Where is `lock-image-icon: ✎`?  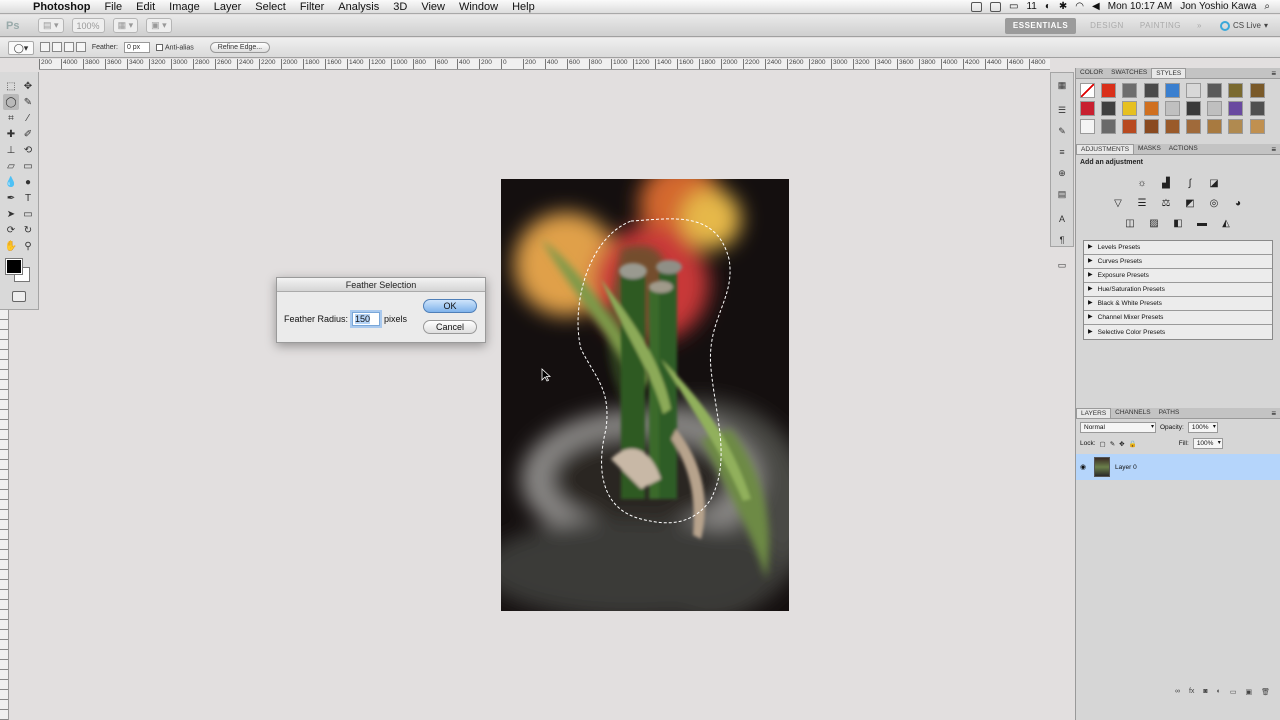 lock-image-icon: ✎ is located at coordinates (1112, 444).